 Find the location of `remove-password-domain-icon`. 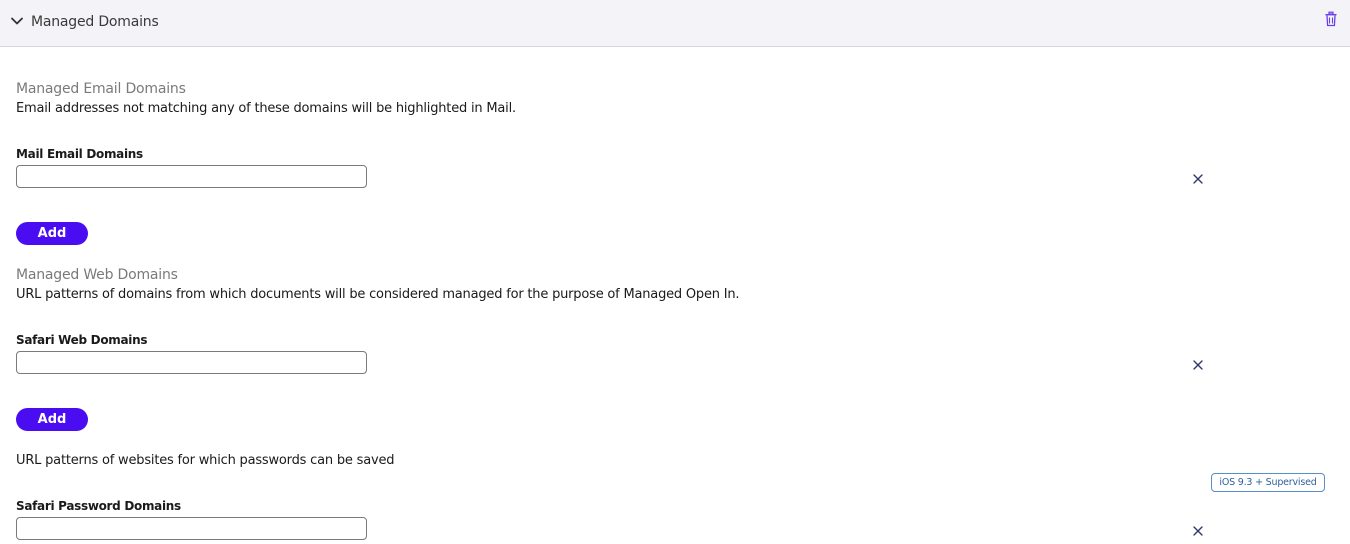

remove-password-domain-icon is located at coordinates (1198, 531).